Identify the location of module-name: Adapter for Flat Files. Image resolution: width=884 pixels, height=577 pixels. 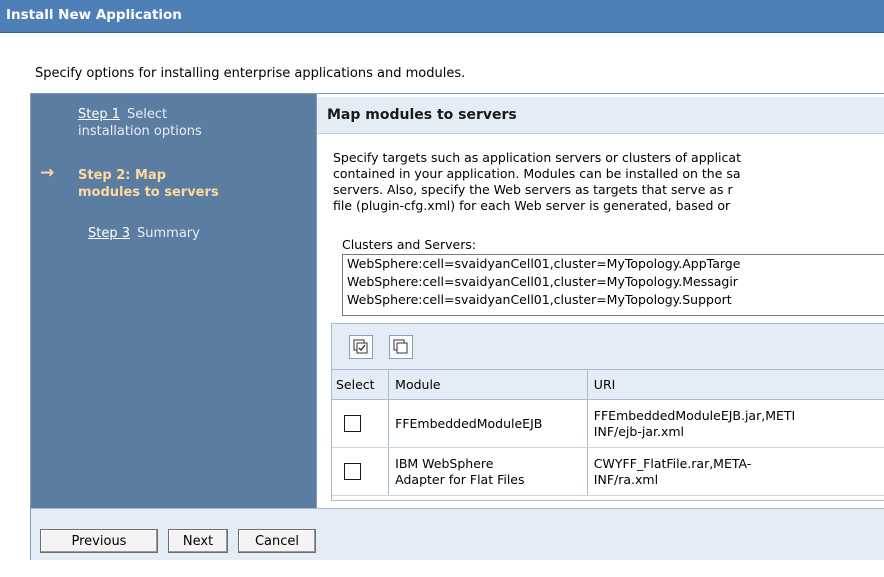
(460, 479).